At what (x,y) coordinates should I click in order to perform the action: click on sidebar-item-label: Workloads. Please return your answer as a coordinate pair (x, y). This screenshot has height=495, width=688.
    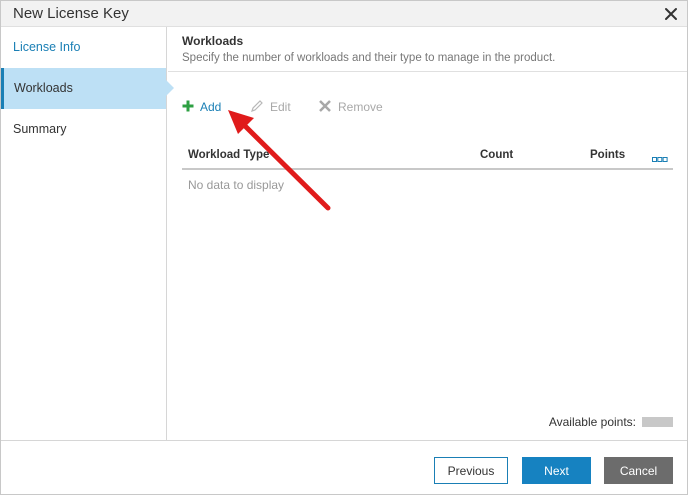
    Looking at the image, I should click on (43, 88).